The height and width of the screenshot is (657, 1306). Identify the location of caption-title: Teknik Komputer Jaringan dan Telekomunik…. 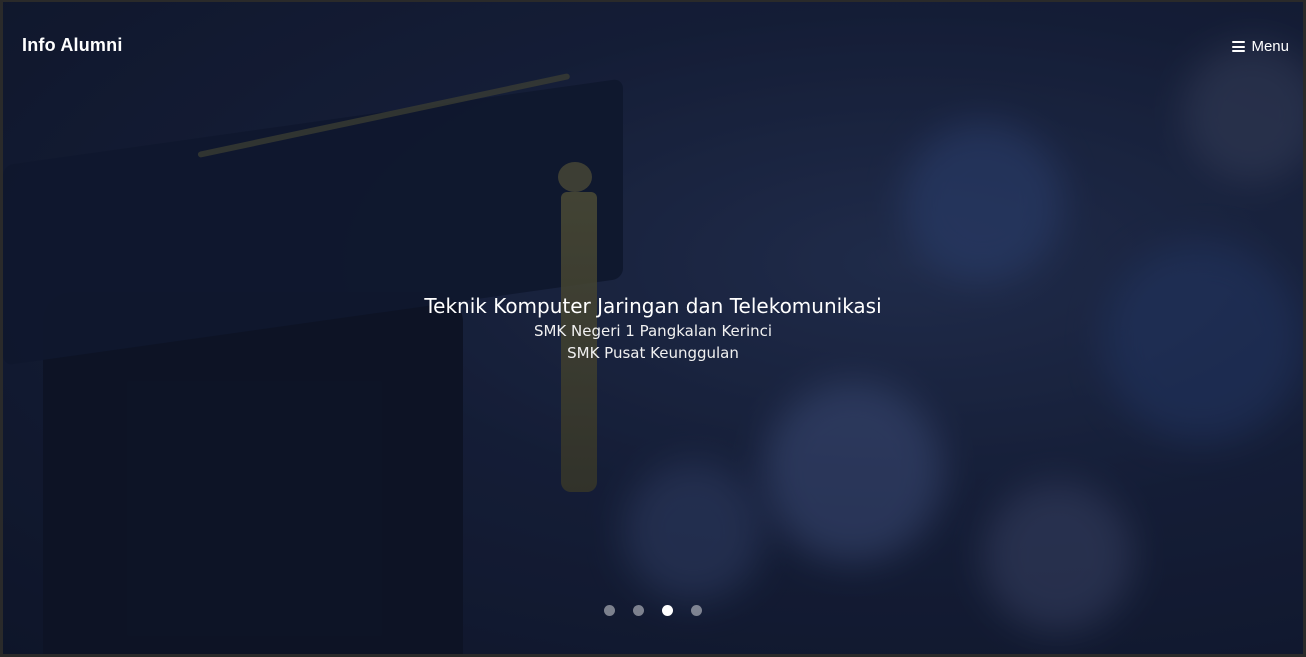
(653, 306).